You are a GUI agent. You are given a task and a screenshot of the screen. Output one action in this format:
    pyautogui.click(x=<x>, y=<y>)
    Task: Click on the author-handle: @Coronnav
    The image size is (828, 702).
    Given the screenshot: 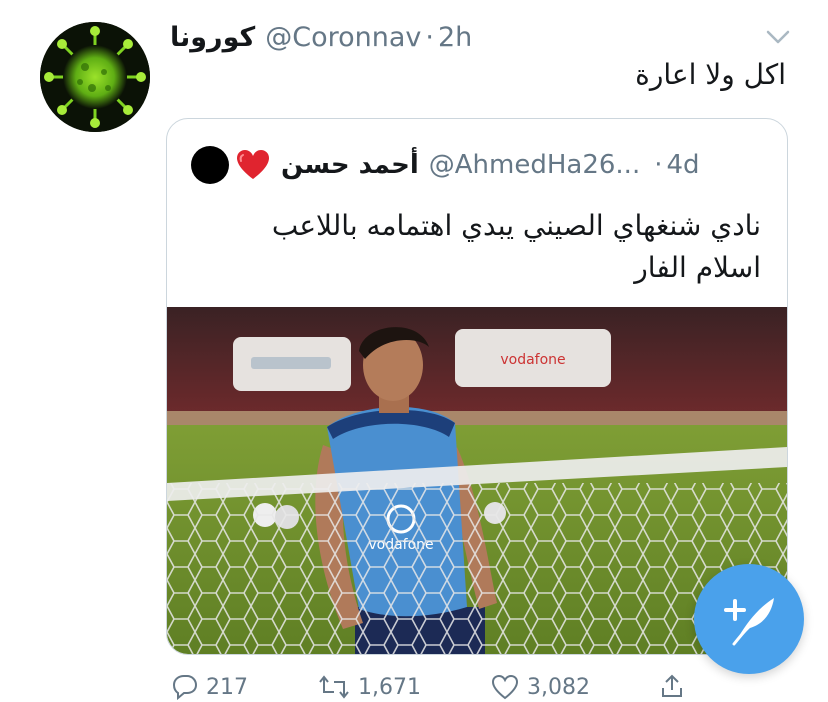 What is the action you would take?
    pyautogui.click(x=343, y=37)
    